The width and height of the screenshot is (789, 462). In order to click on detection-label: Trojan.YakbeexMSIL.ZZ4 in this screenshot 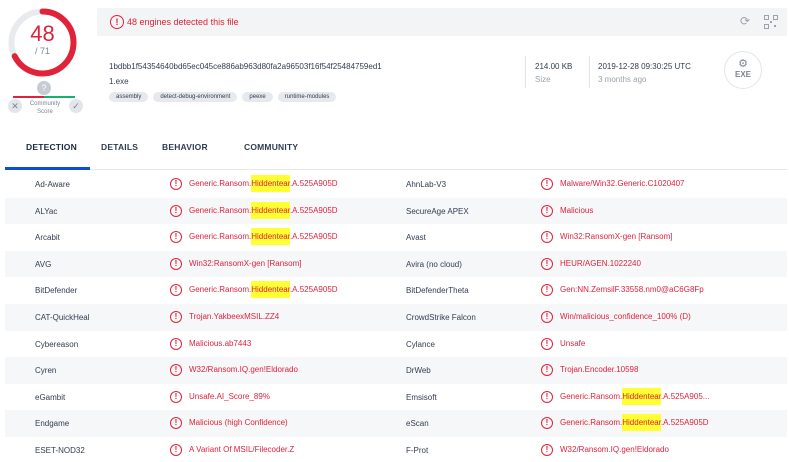, I will do `click(234, 317)`.